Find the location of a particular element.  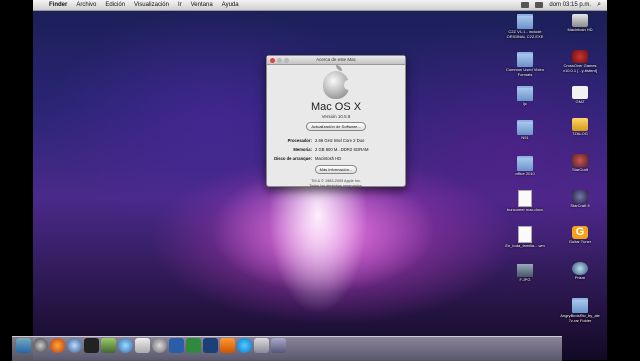

prism-icon is located at coordinates (580, 268).